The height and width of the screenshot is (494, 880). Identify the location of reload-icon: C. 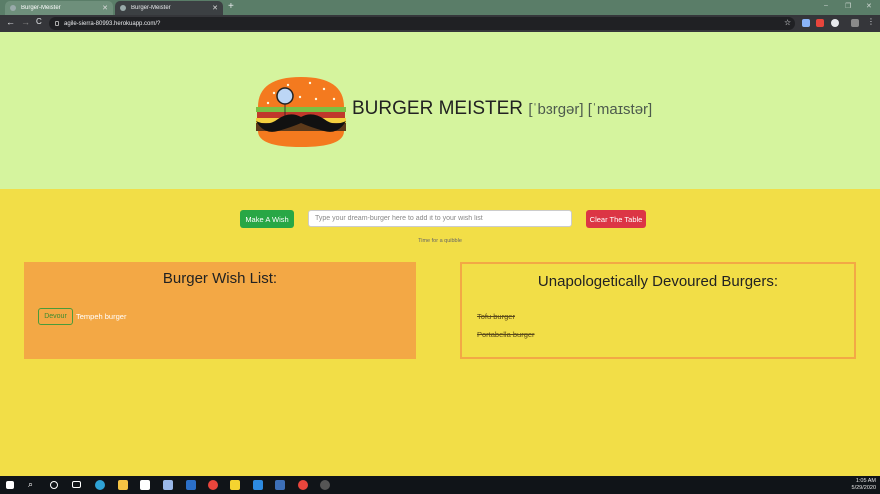
(39, 21).